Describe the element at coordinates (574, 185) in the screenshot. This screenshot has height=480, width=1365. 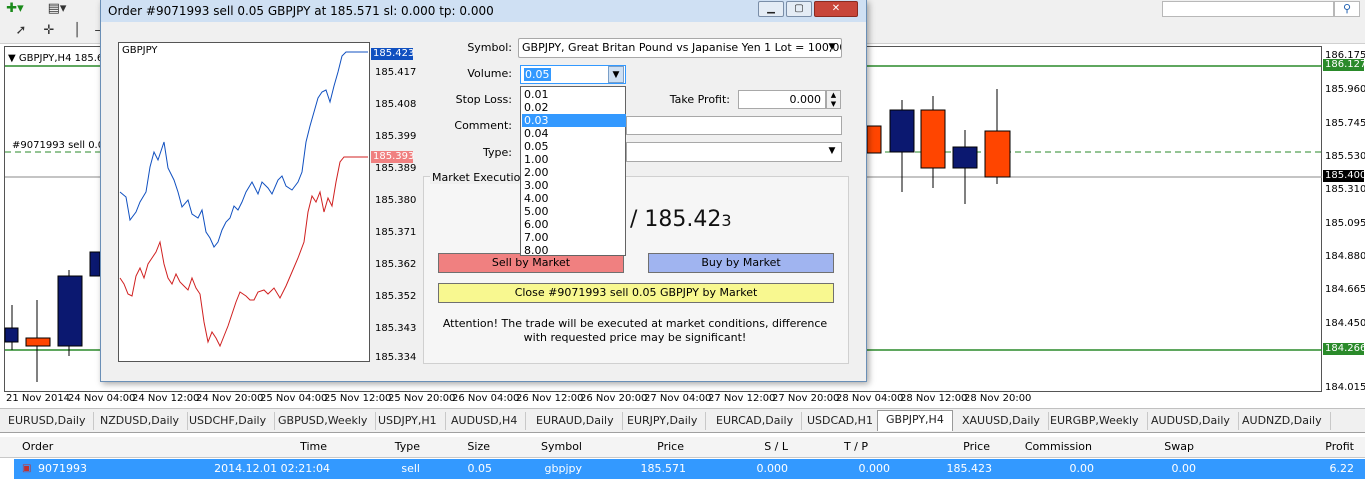
I see `volume-option: 3.00` at that location.